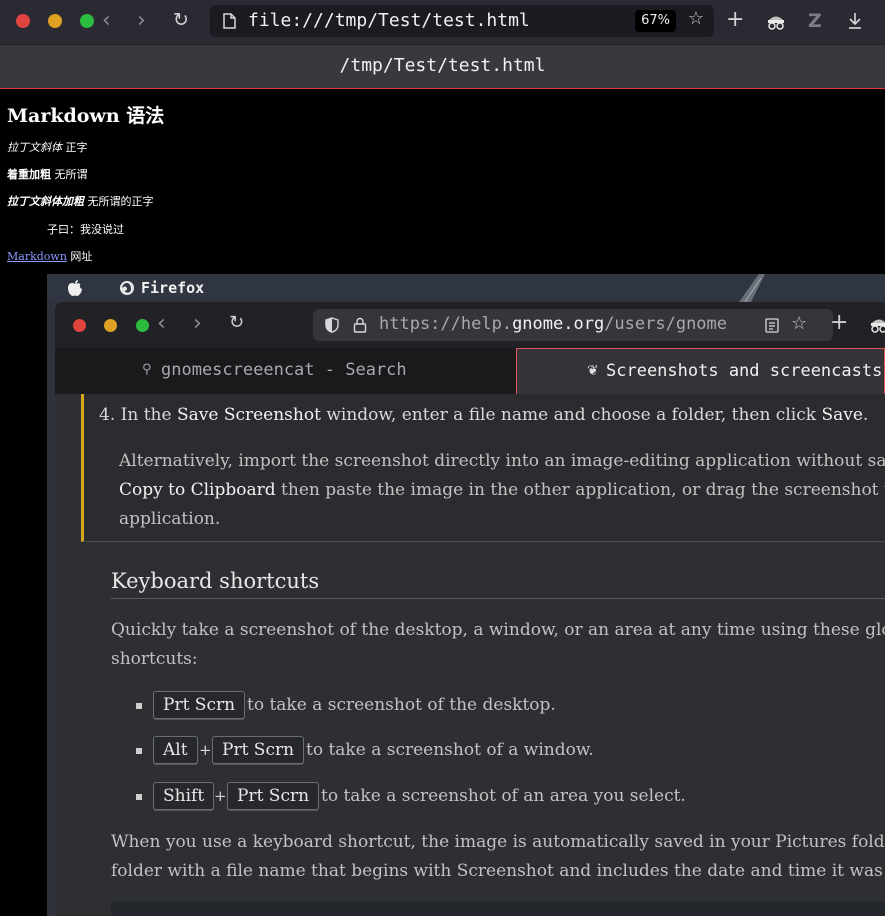  I want to click on page-title-bar: /tmp/Test/test.html, so click(442, 66).